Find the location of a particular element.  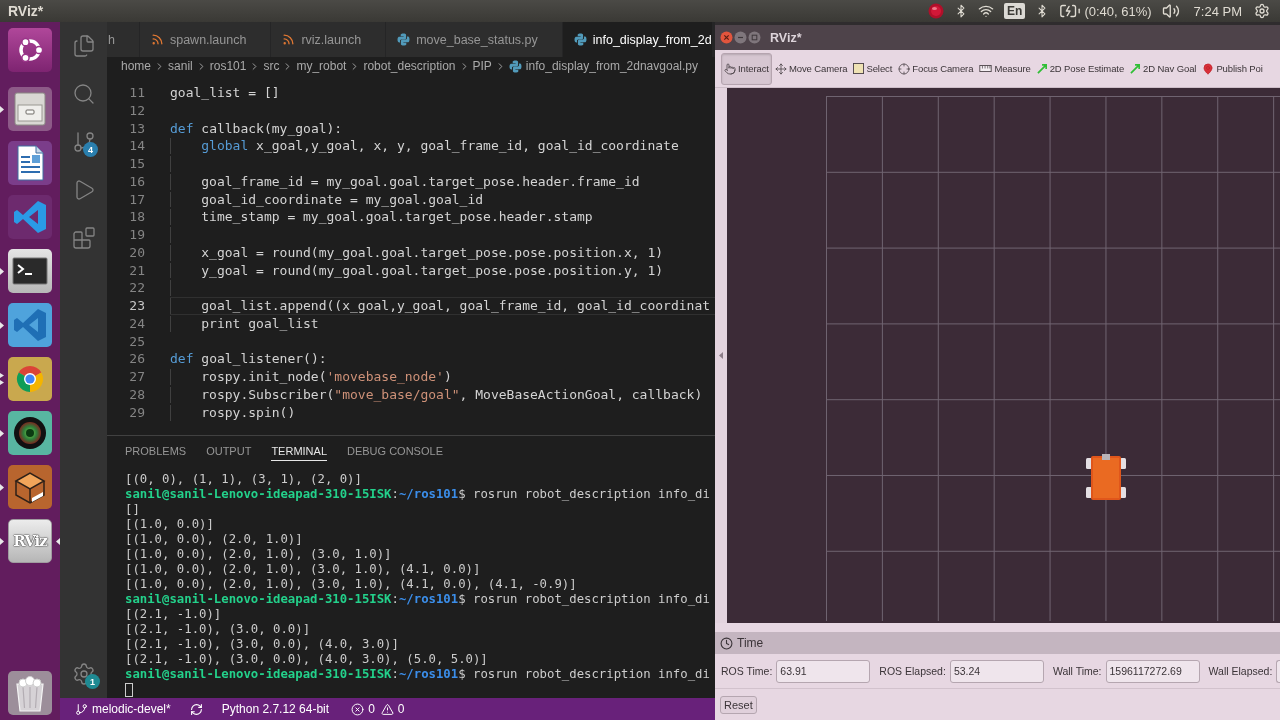

code-line: global x_goal,y_goal, x, y, goal_frame_id, goal_id_coordinate is located at coordinates (440, 146).